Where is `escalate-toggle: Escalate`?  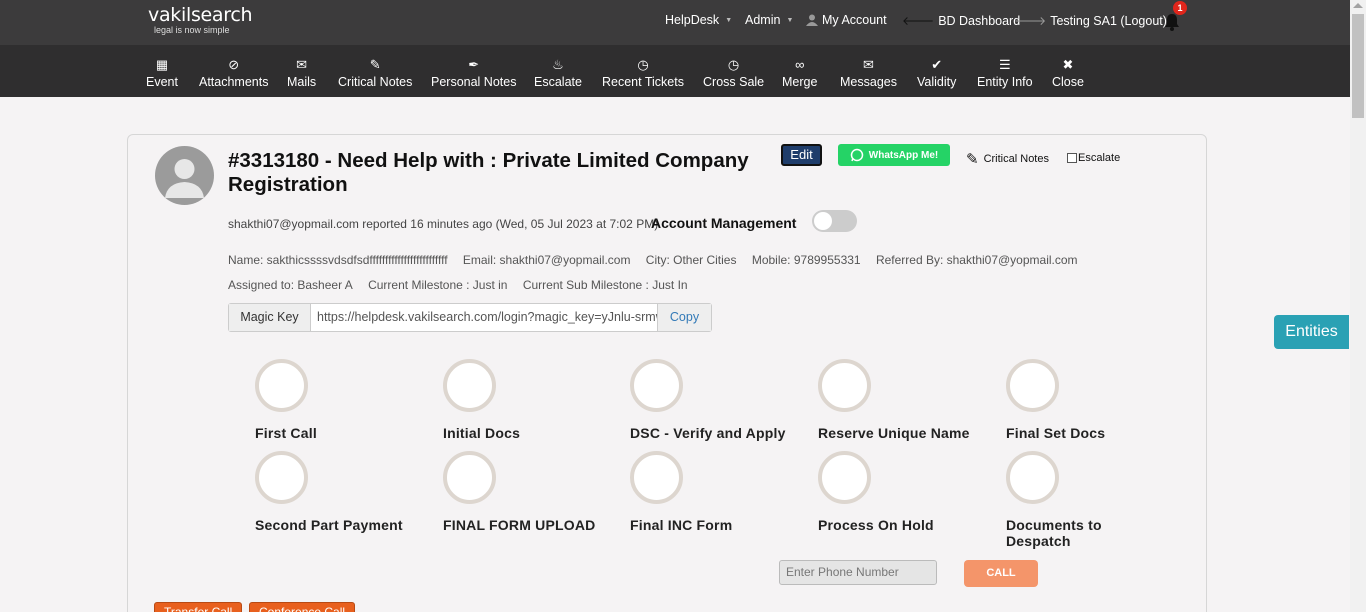
escalate-toggle: Escalate is located at coordinates (1093, 158).